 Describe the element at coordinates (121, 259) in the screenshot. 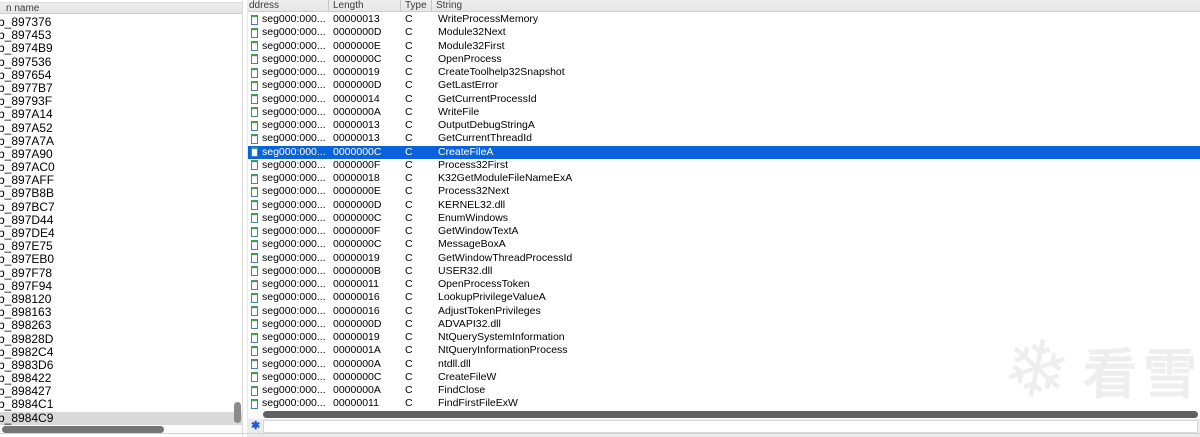

I see `function-list-item: b_897EB0` at that location.